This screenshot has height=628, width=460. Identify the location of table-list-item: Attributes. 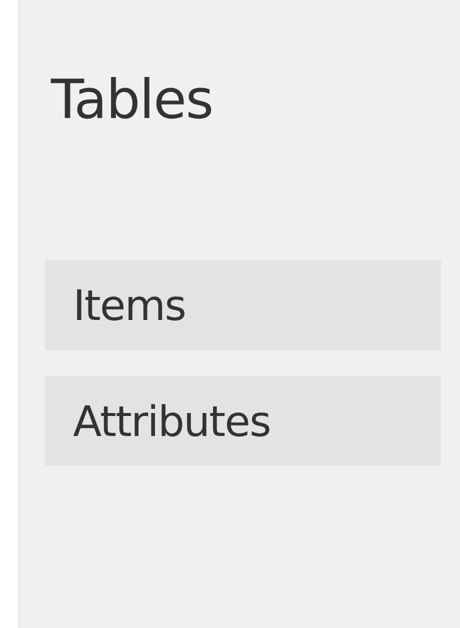
(243, 421).